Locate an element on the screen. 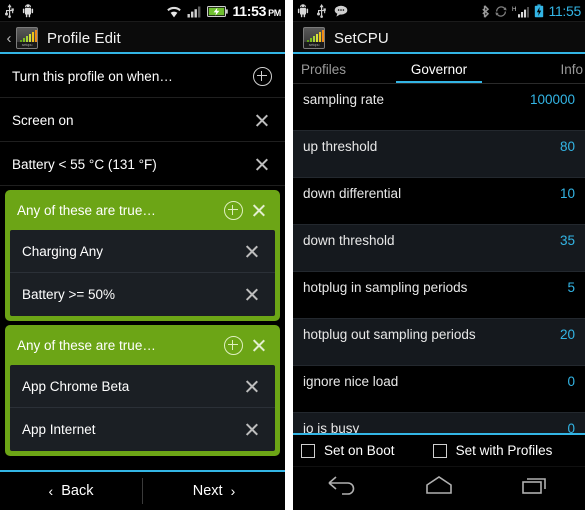 The width and height of the screenshot is (585, 510). tab-info: Info is located at coordinates (536, 69).